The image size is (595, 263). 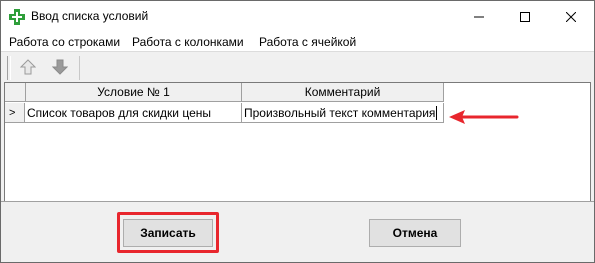 I want to click on minimize-button, so click(x=479, y=16).